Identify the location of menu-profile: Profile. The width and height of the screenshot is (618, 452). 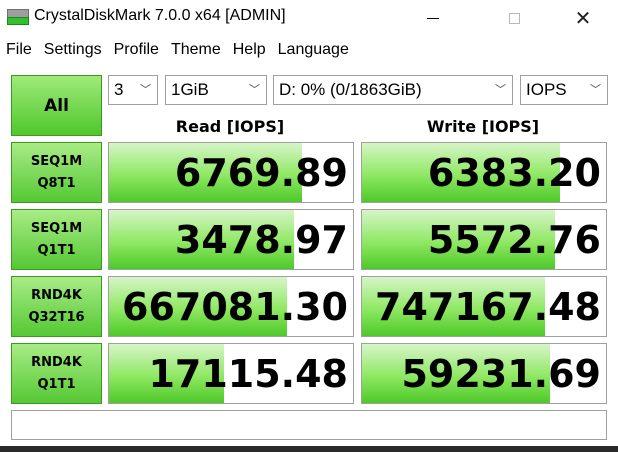
(136, 50).